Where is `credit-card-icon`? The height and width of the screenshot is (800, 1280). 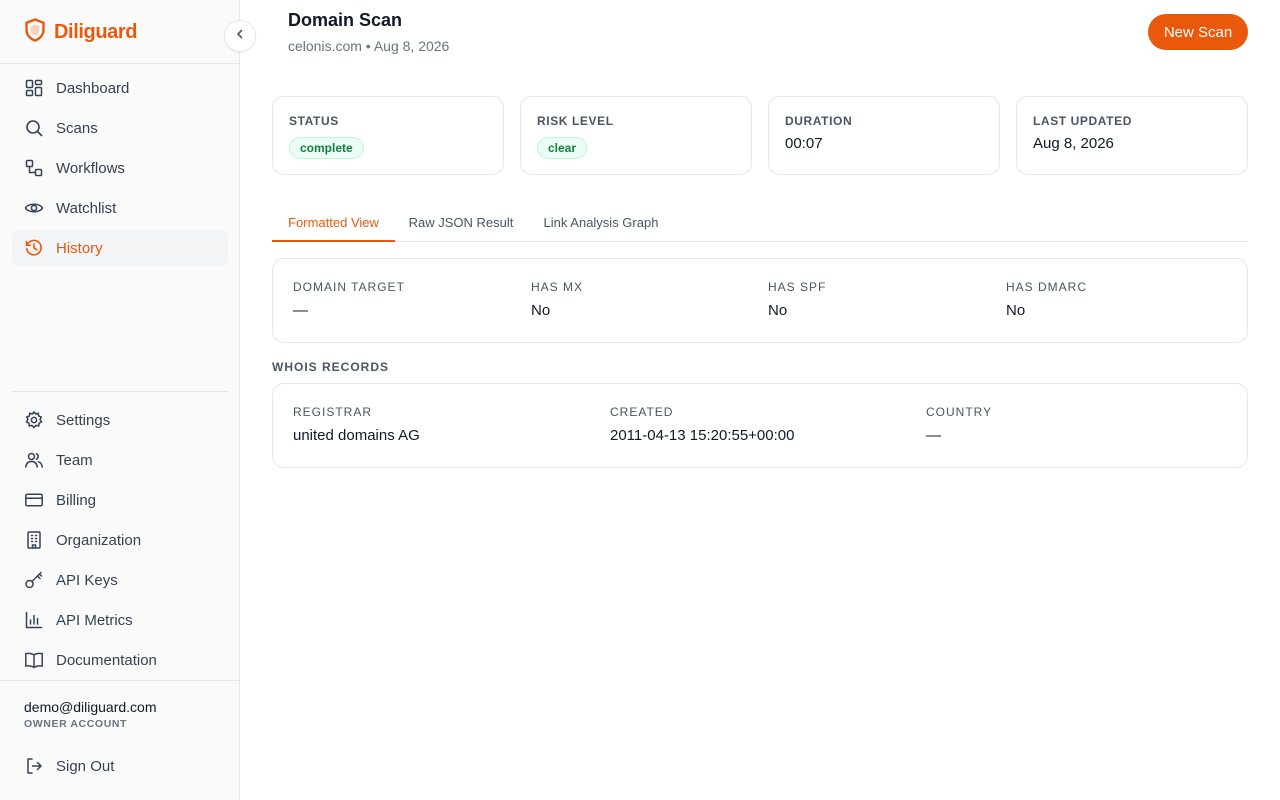 credit-card-icon is located at coordinates (34, 500).